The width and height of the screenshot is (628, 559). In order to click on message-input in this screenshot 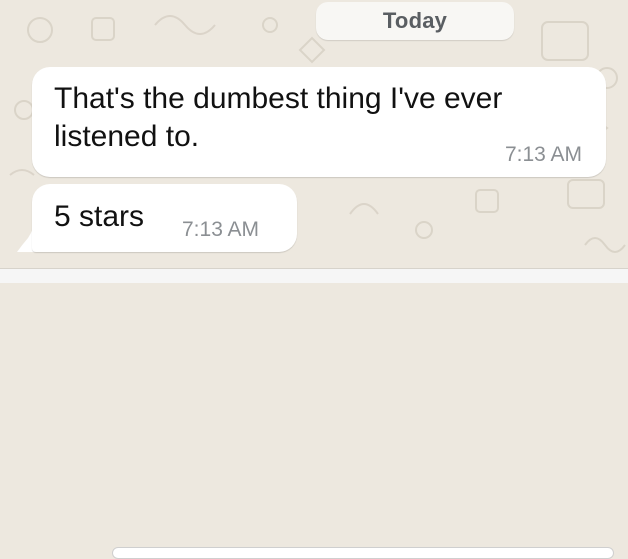, I will do `click(363, 553)`.